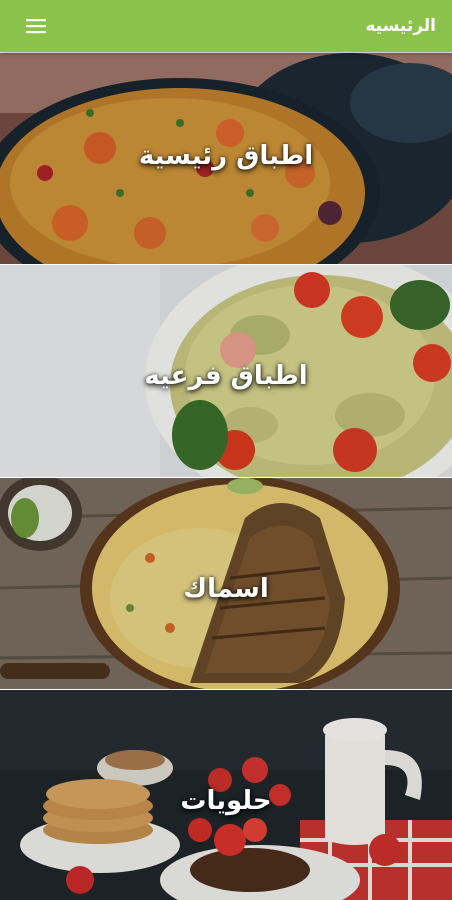  I want to click on category-label: اطباق رئيسية, so click(226, 156).